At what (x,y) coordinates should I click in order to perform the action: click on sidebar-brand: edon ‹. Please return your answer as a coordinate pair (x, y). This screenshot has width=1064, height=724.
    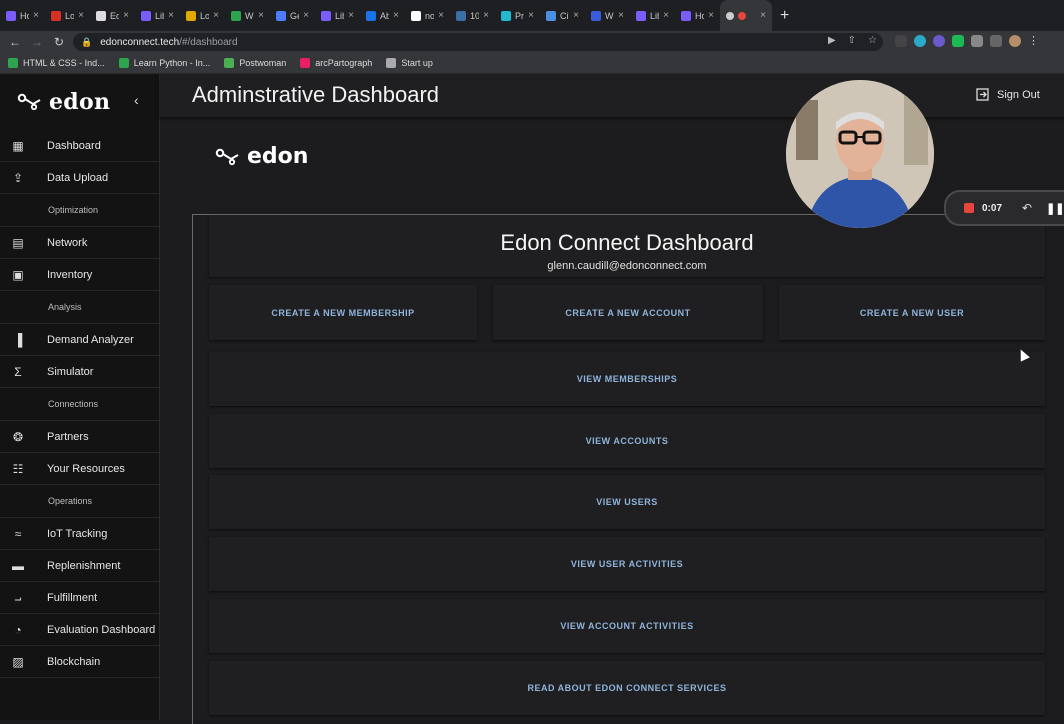
    Looking at the image, I should click on (79, 102).